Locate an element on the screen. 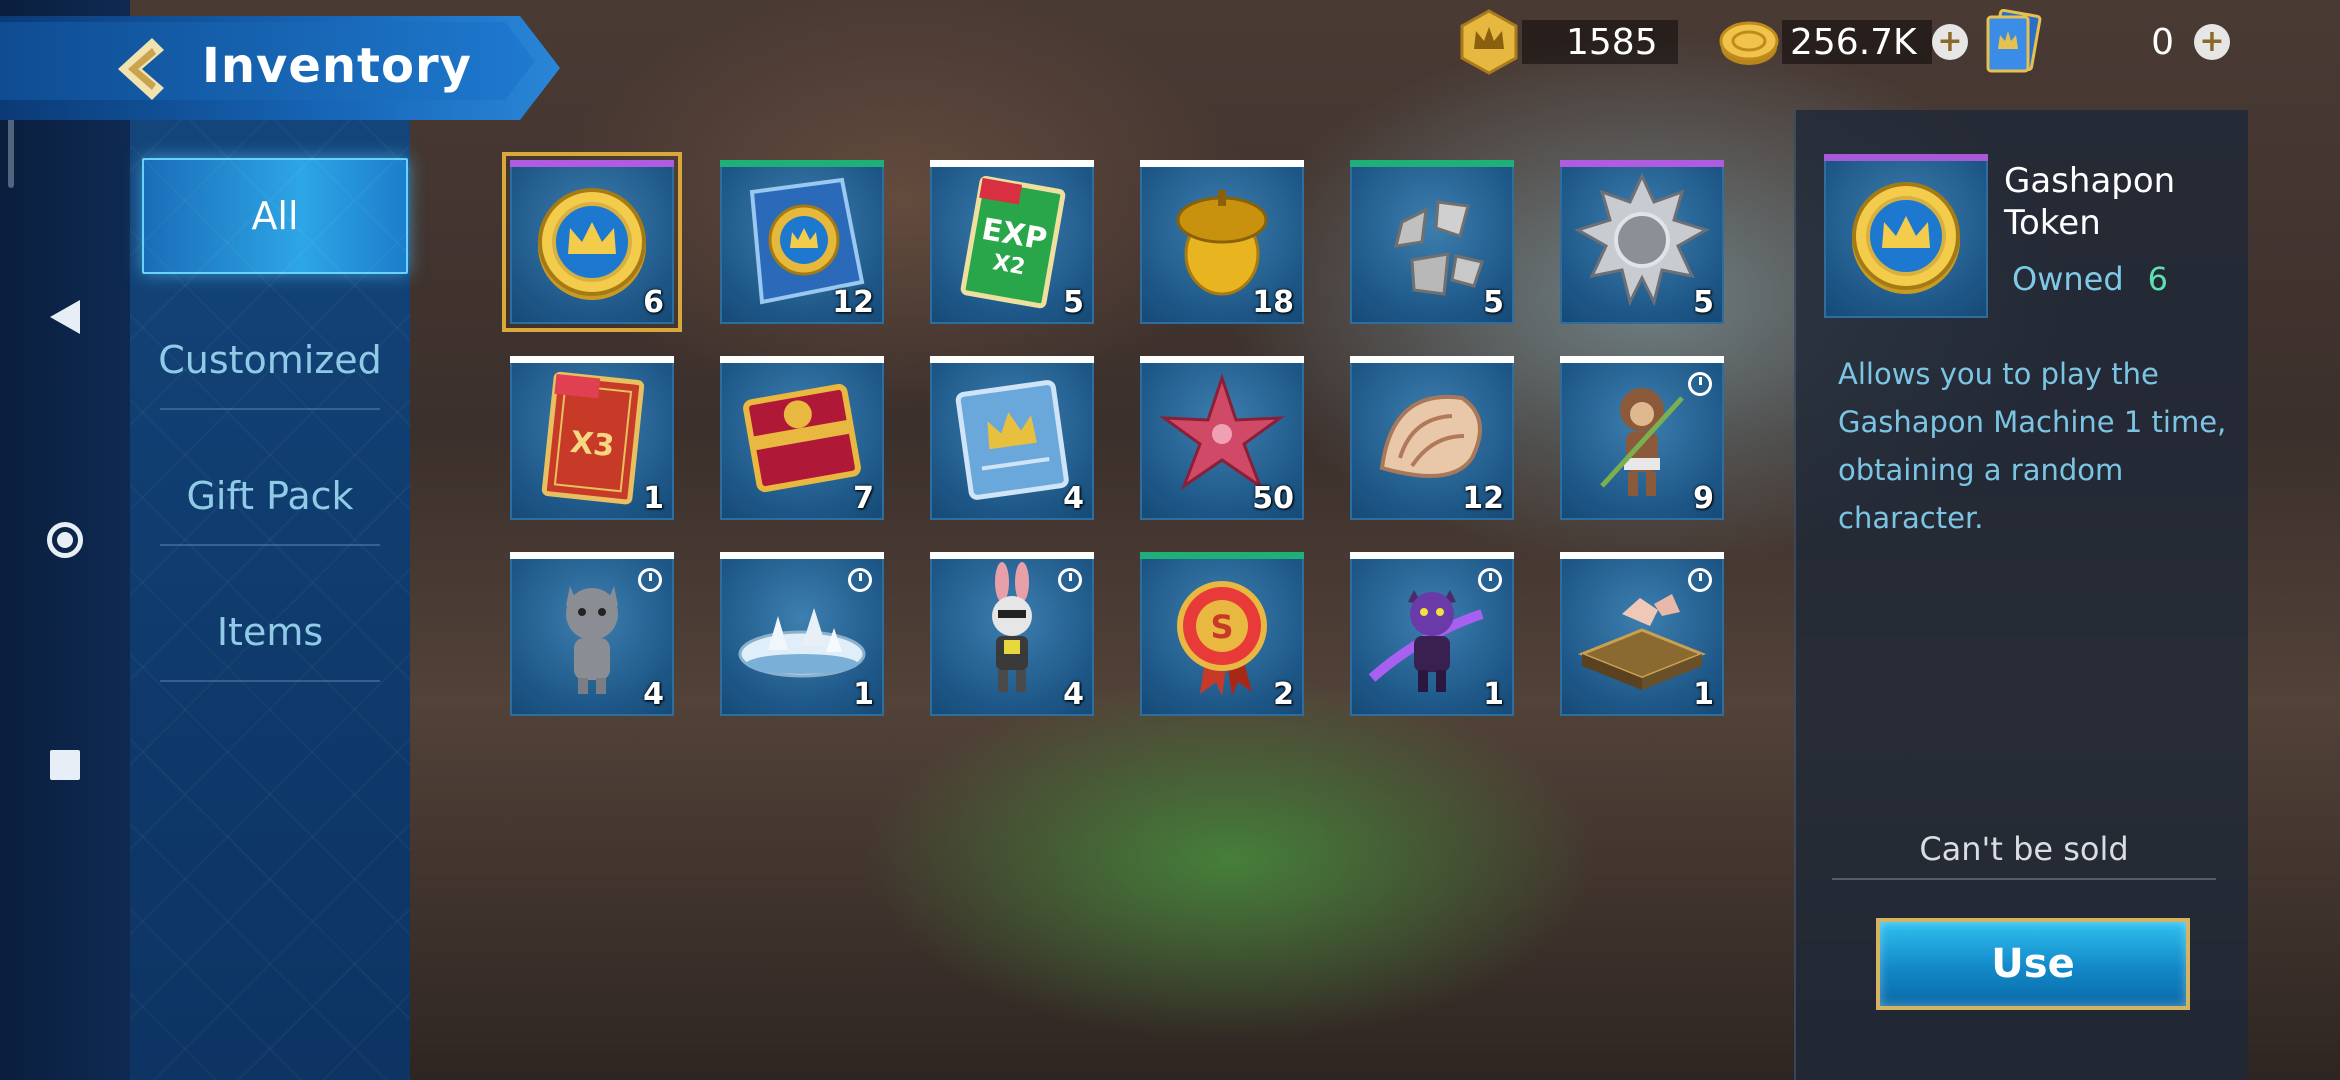 The width and height of the screenshot is (2340, 1080). system-nav-bar is located at coordinates (65, 540).